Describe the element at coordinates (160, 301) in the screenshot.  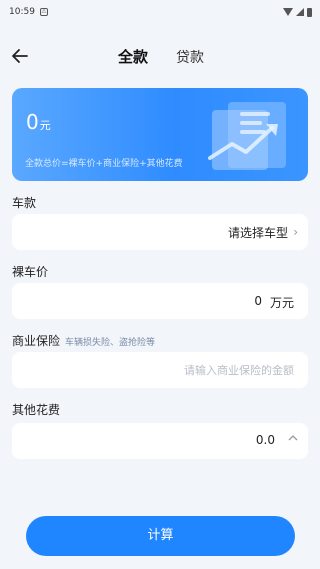
I see `bare-price-field: 0 万元` at that location.